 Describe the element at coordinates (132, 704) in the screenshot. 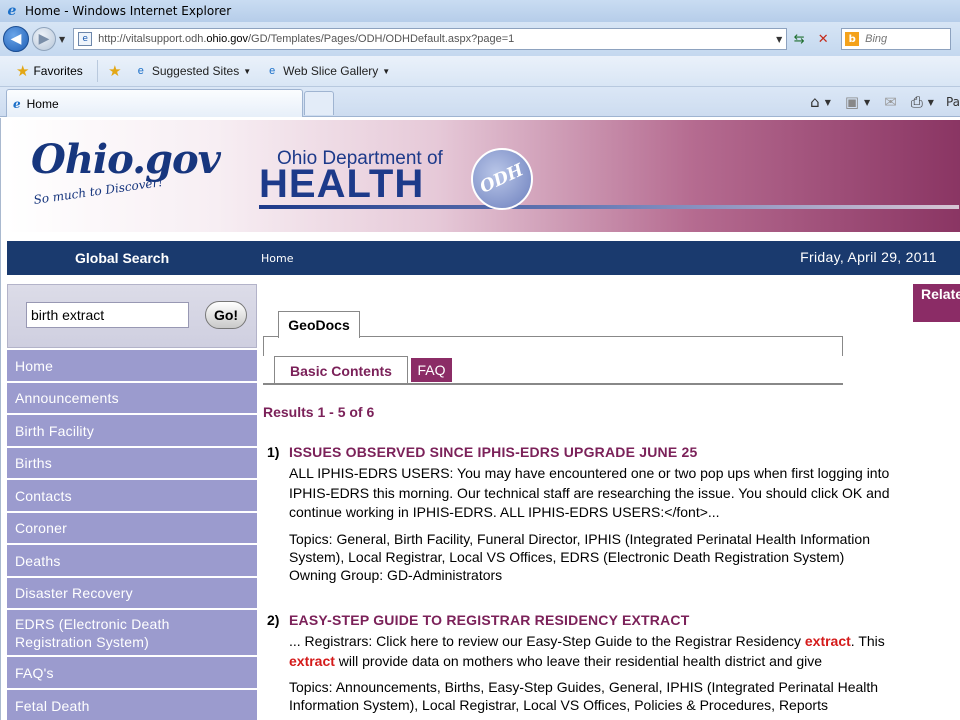

I see `sidebar-item-fetal-death: Fetal Death` at that location.